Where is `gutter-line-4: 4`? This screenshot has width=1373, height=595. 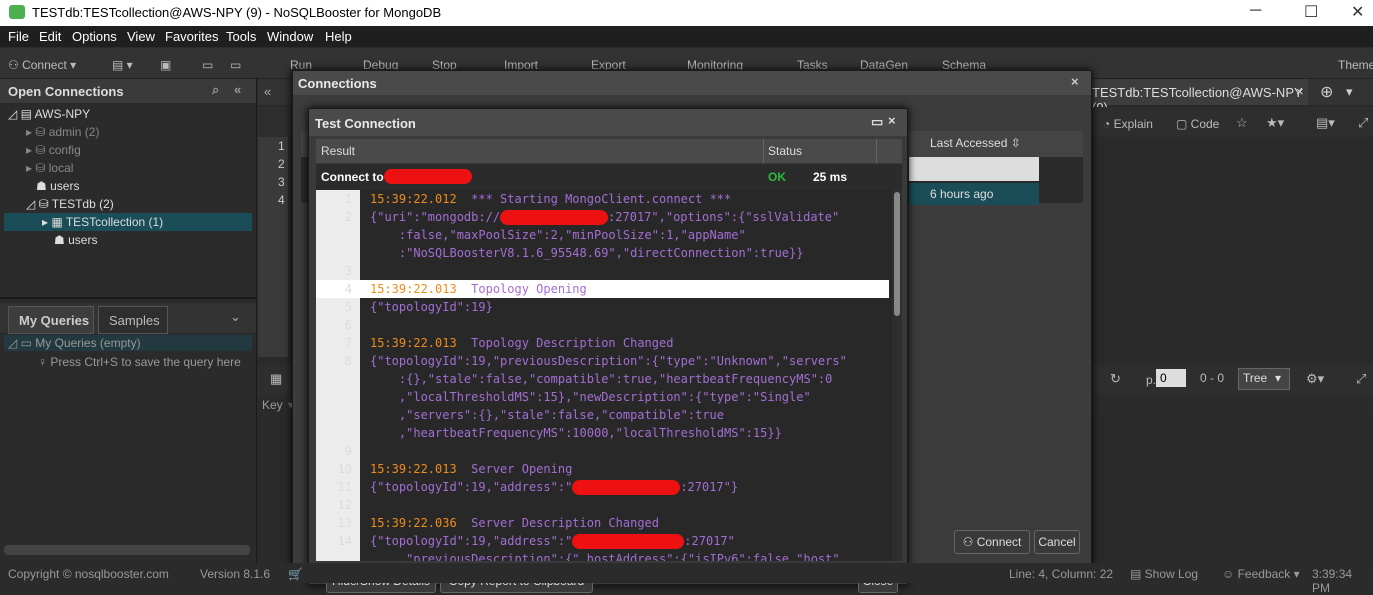
gutter-line-4: 4 is located at coordinates (281, 200).